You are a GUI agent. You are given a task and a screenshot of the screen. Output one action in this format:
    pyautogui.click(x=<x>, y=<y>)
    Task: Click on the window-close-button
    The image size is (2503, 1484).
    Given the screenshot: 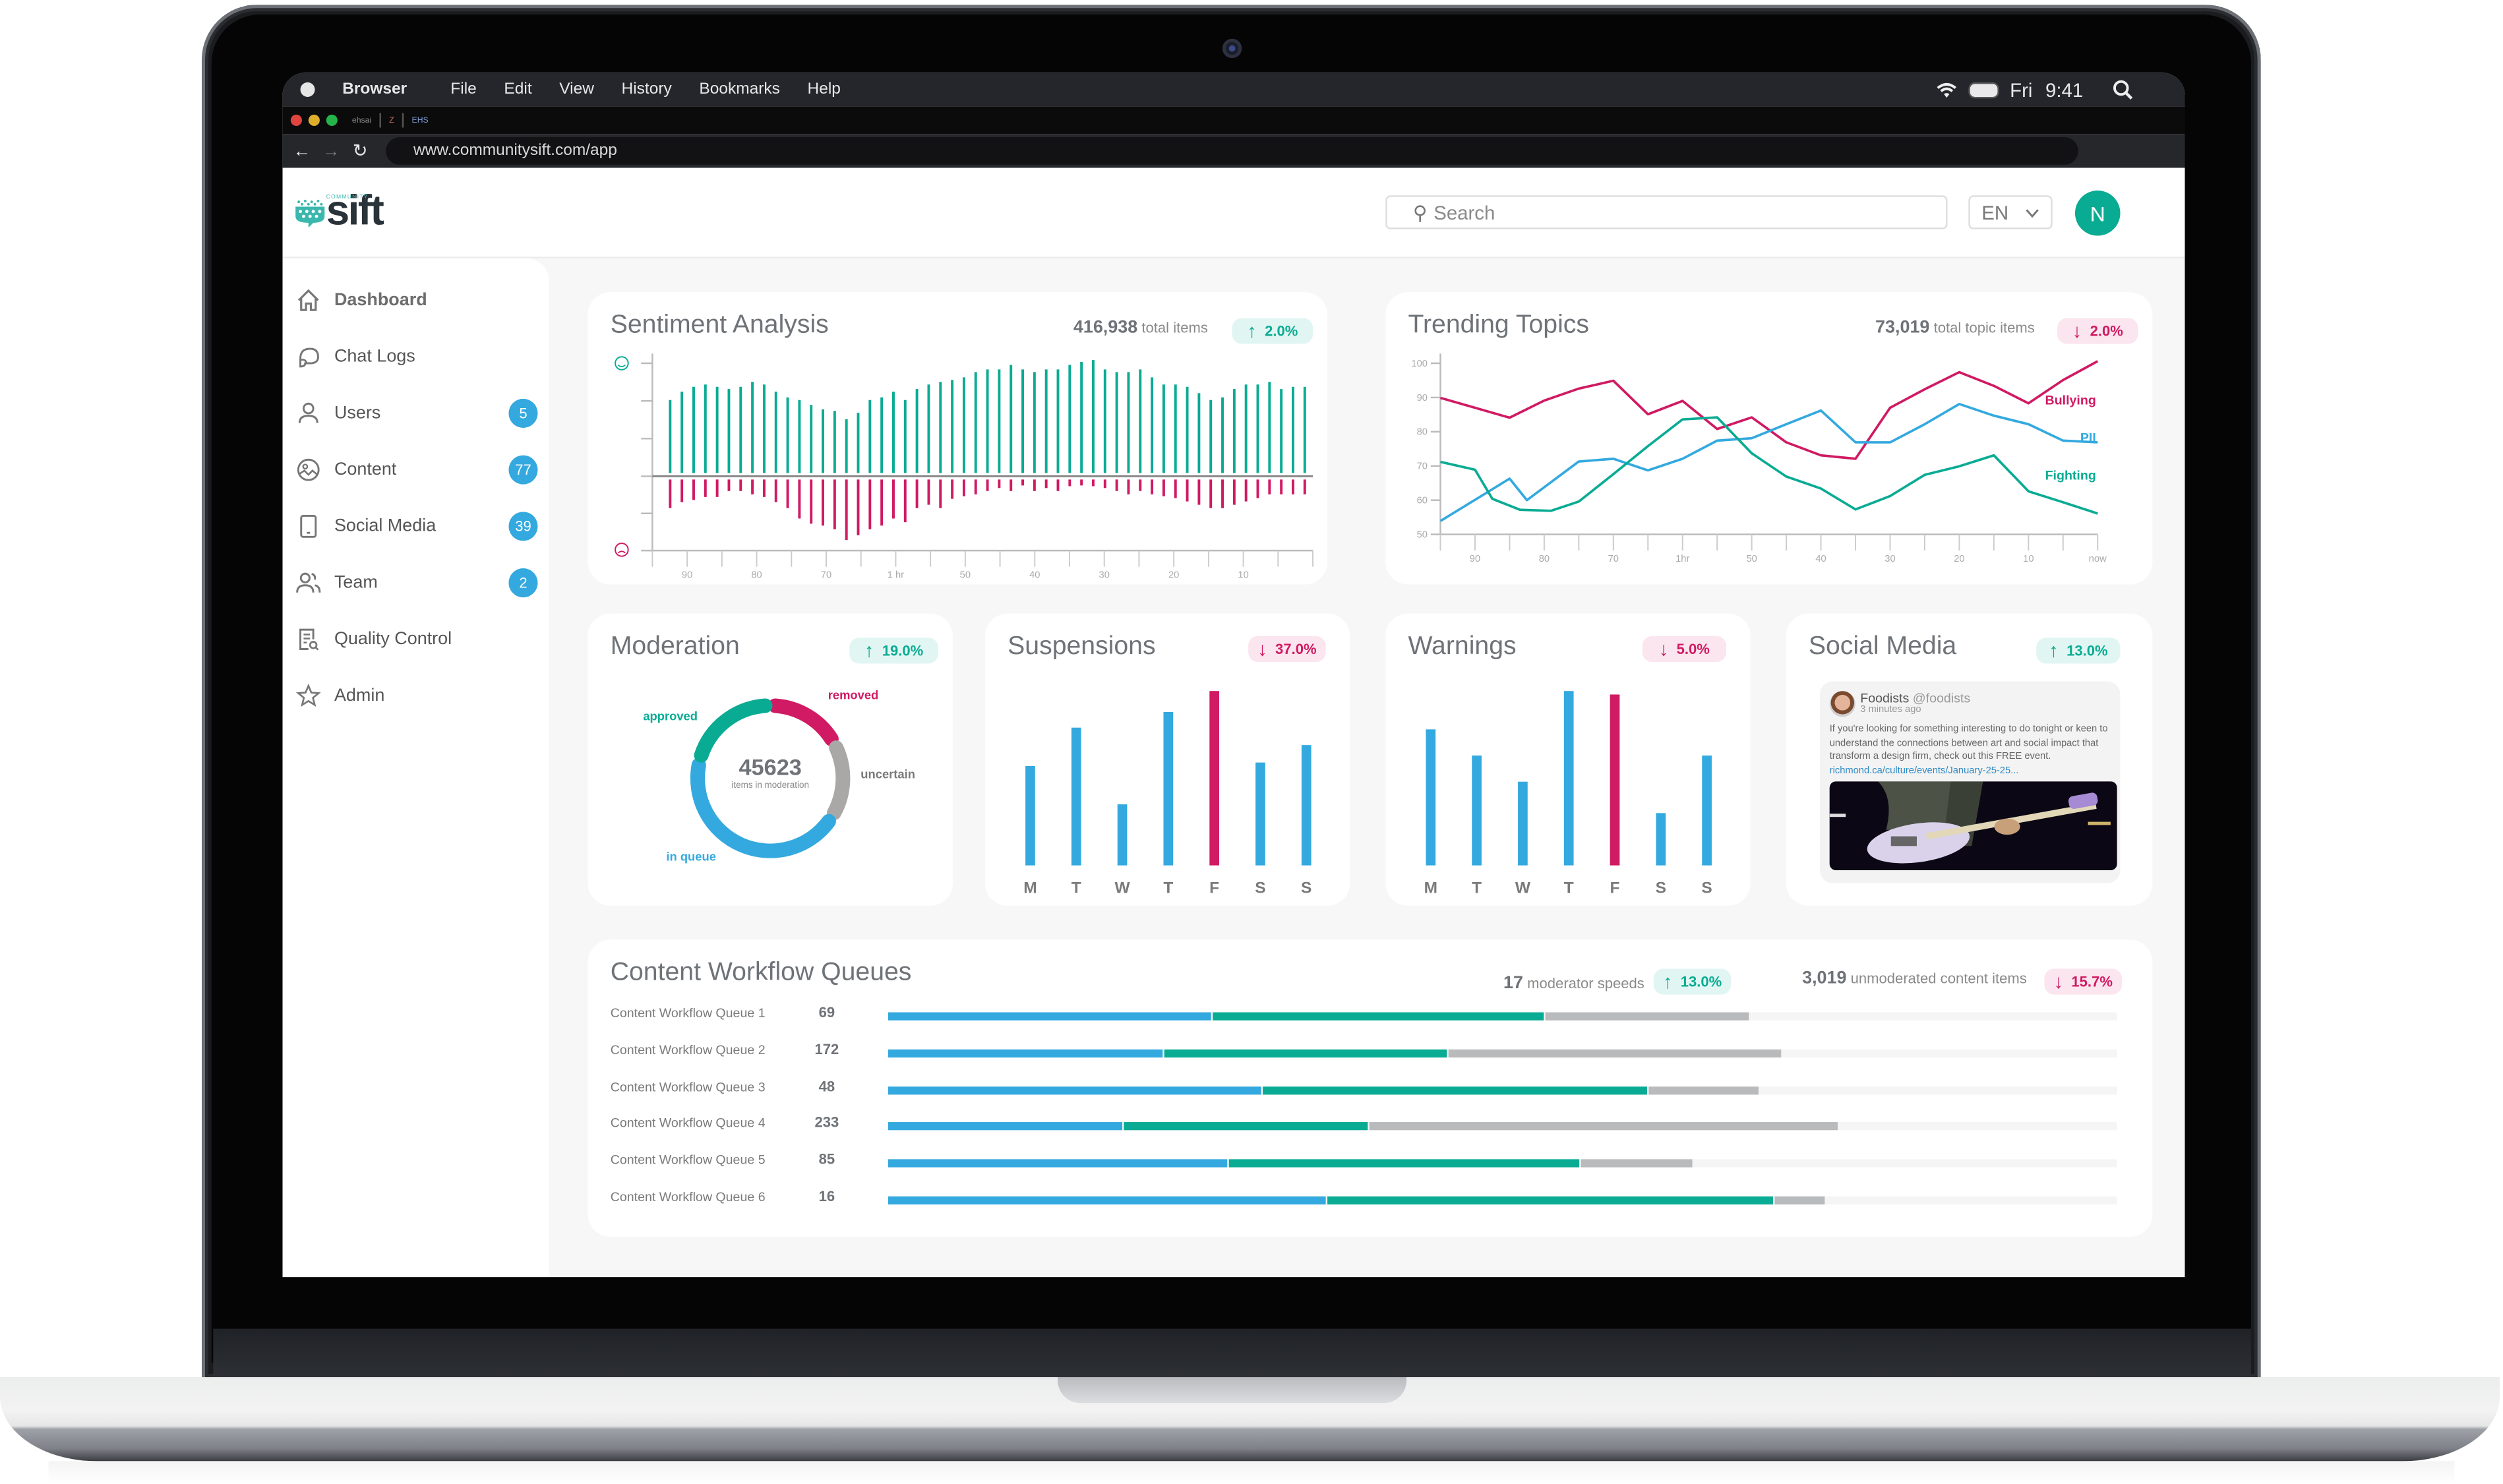 What is the action you would take?
    pyautogui.click(x=296, y=121)
    